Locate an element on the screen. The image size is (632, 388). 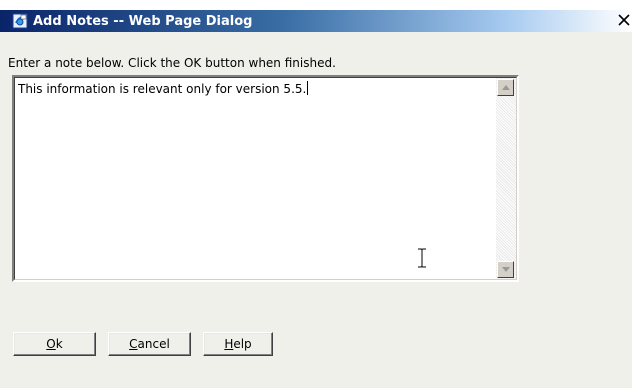
down-arrow-icon is located at coordinates (506, 269).